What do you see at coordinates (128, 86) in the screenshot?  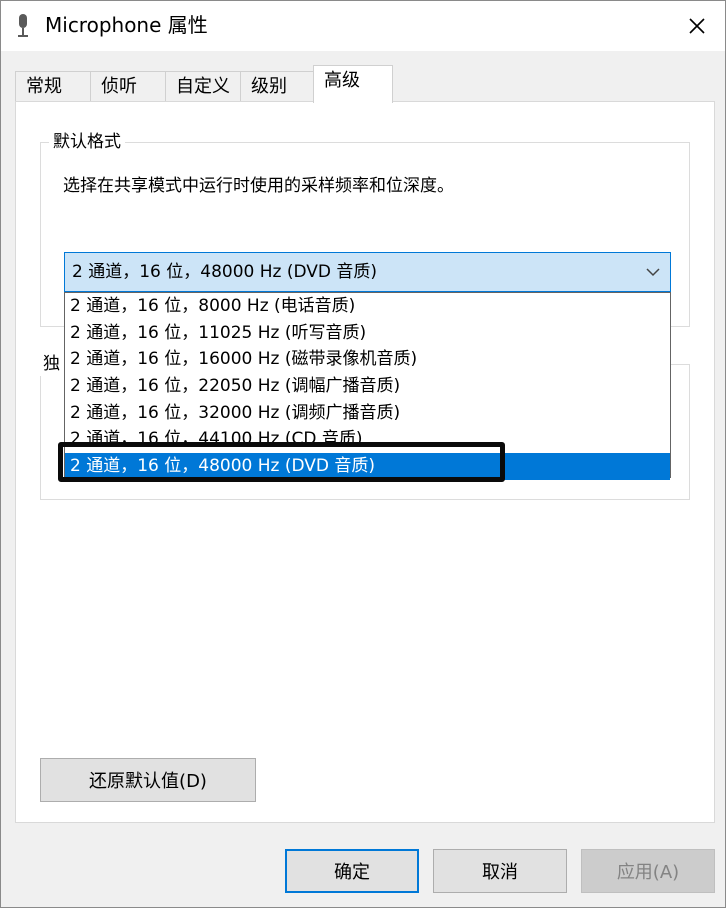 I see `tab-listen: 侦听` at bounding box center [128, 86].